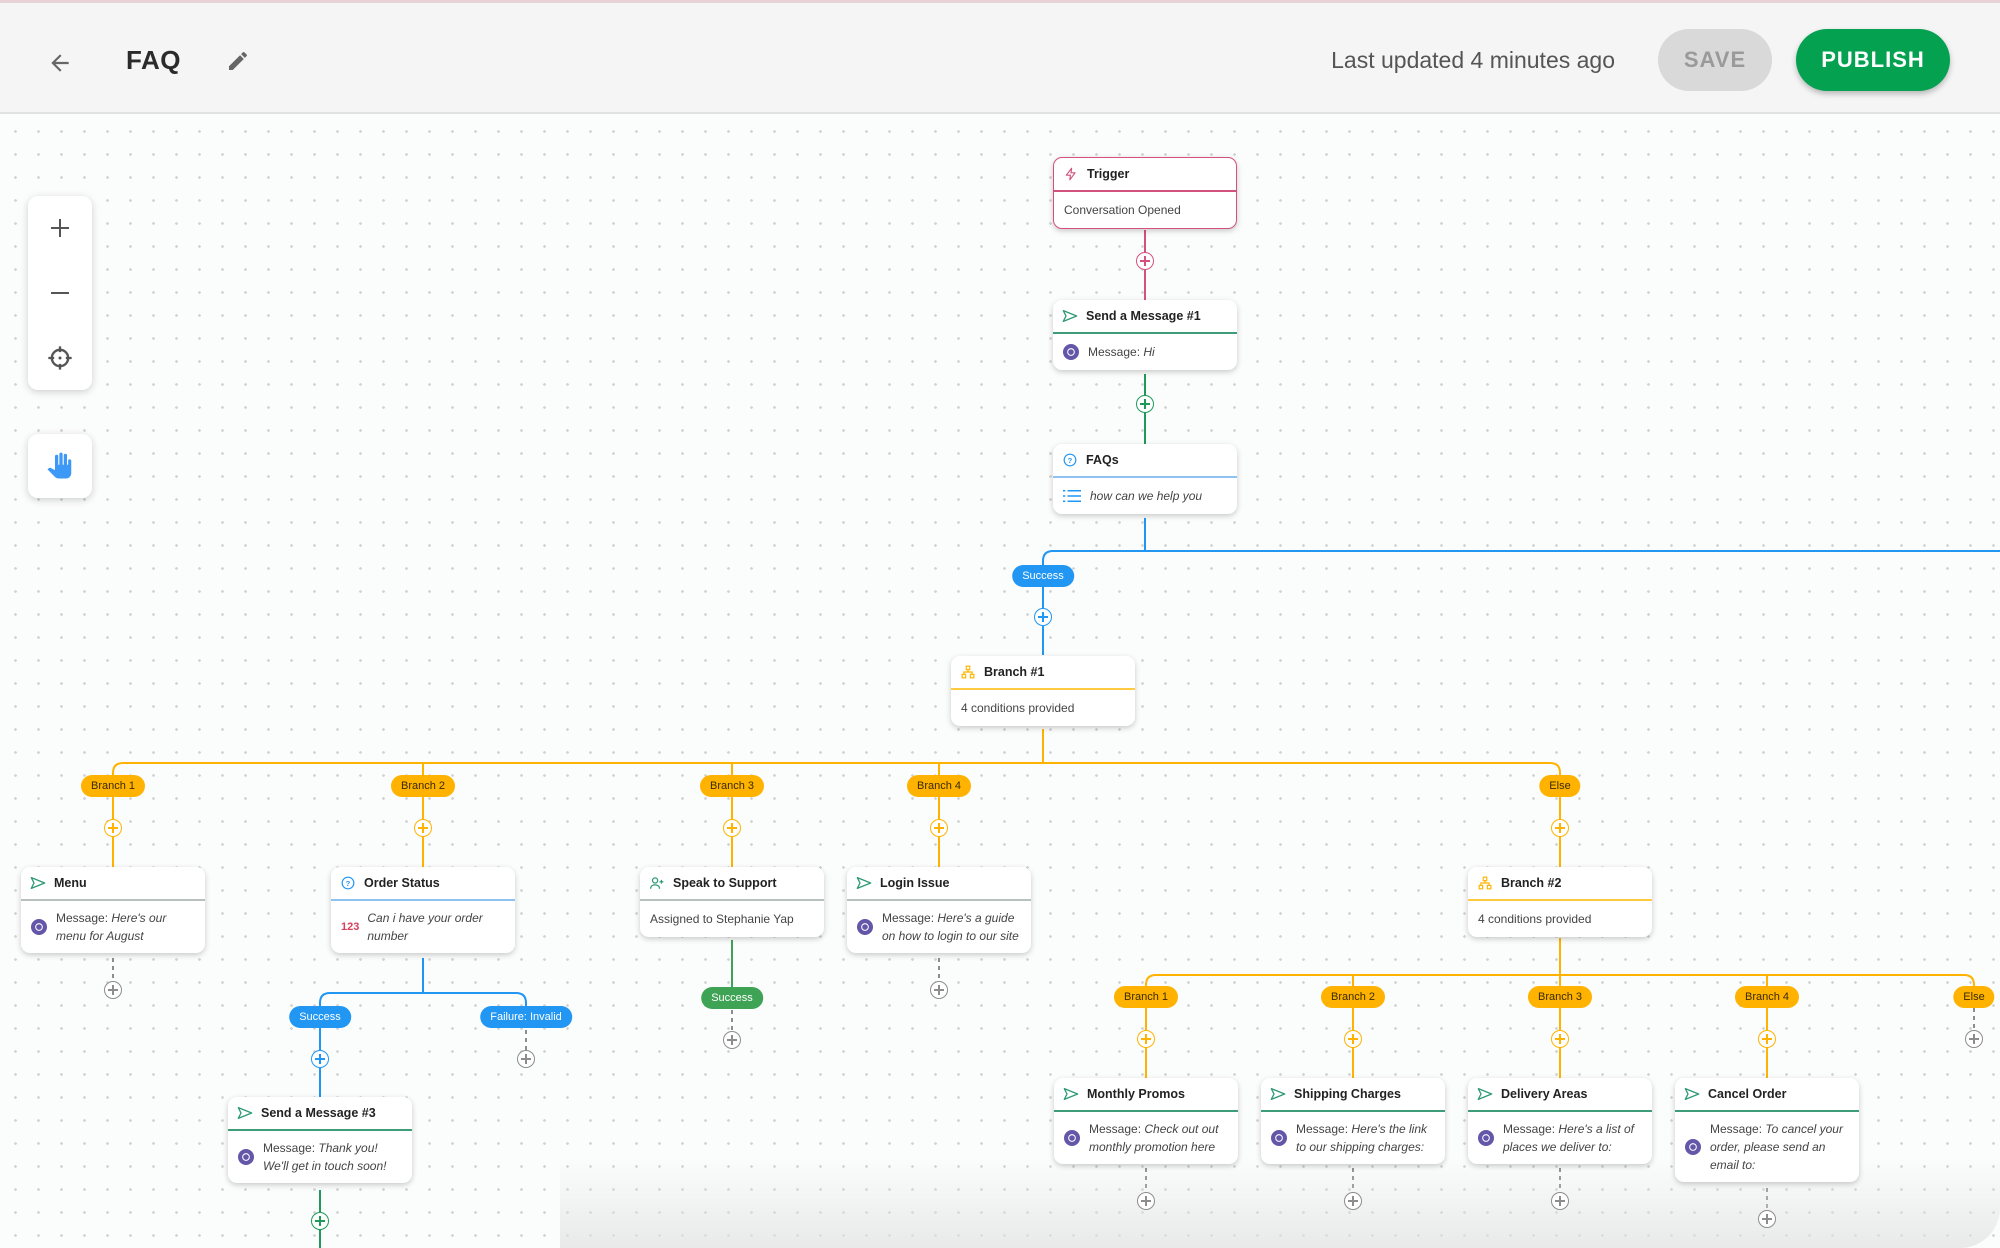  Describe the element at coordinates (1560, 786) in the screenshot. I see `branch-label-else: Else` at that location.